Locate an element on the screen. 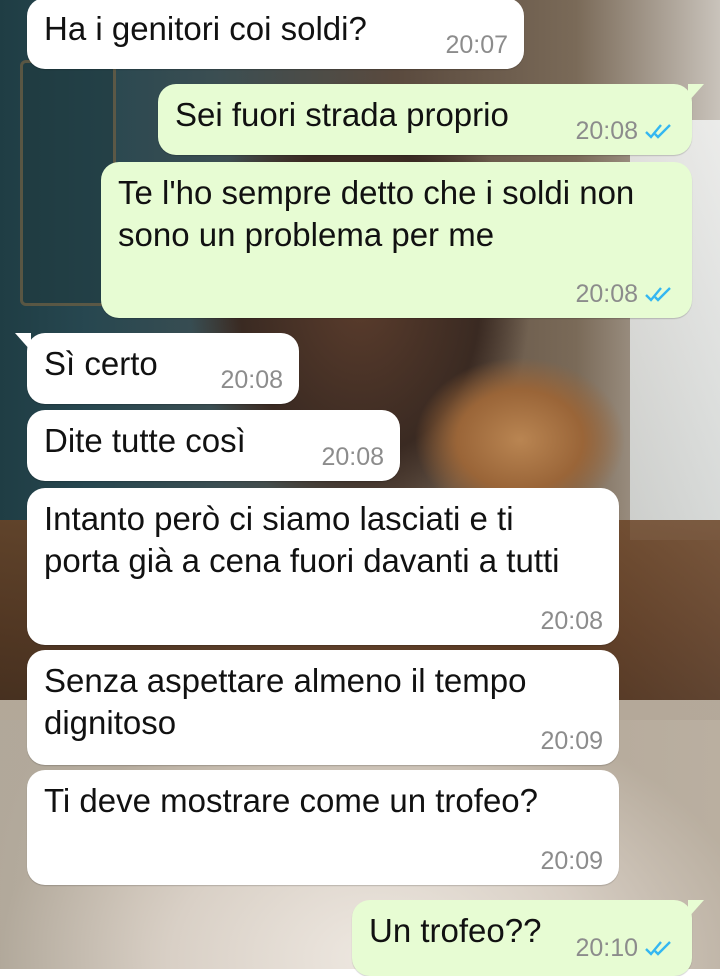 This screenshot has height=976, width=720. message-time: 20:10 is located at coordinates (606, 948).